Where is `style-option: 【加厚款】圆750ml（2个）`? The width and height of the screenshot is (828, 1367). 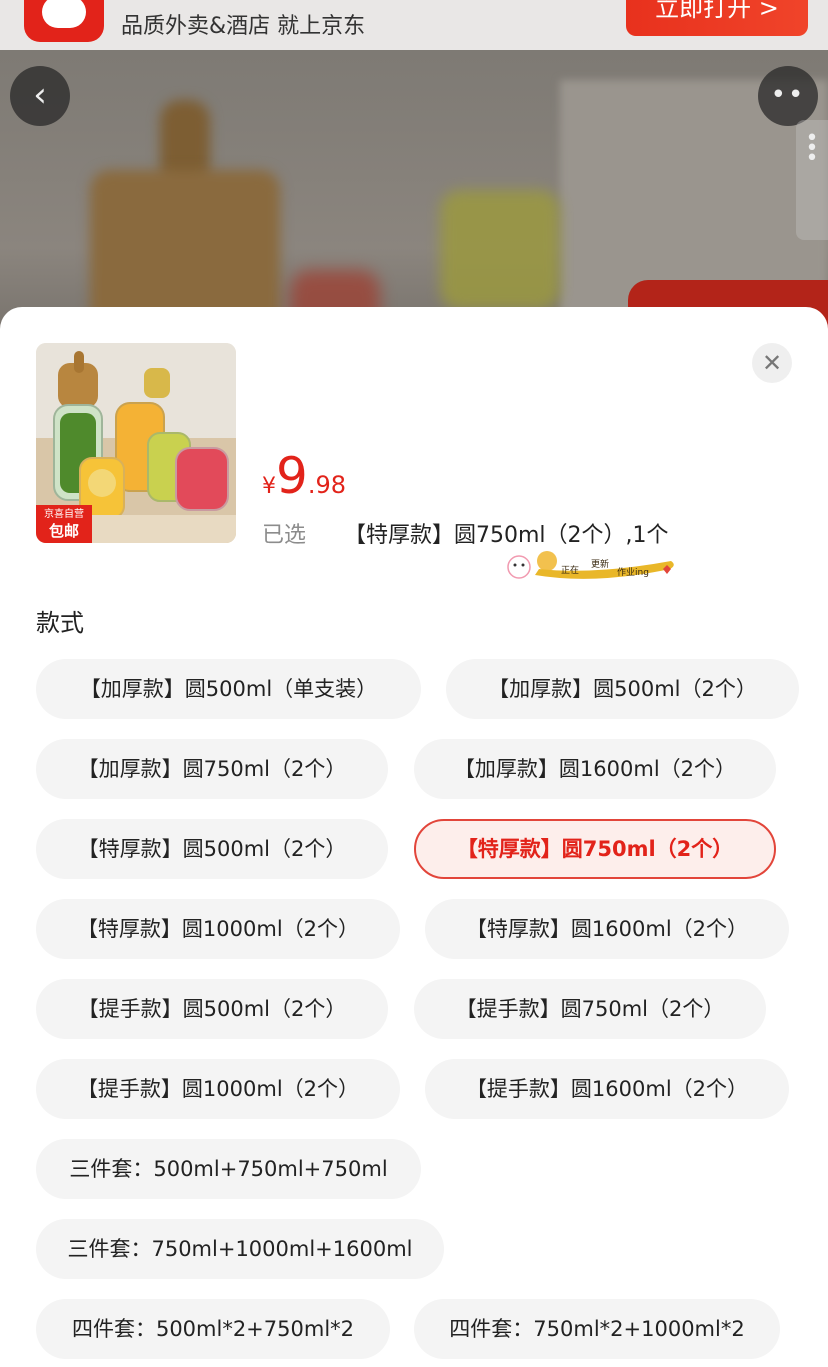 style-option: 【加厚款】圆750ml（2个） is located at coordinates (212, 769).